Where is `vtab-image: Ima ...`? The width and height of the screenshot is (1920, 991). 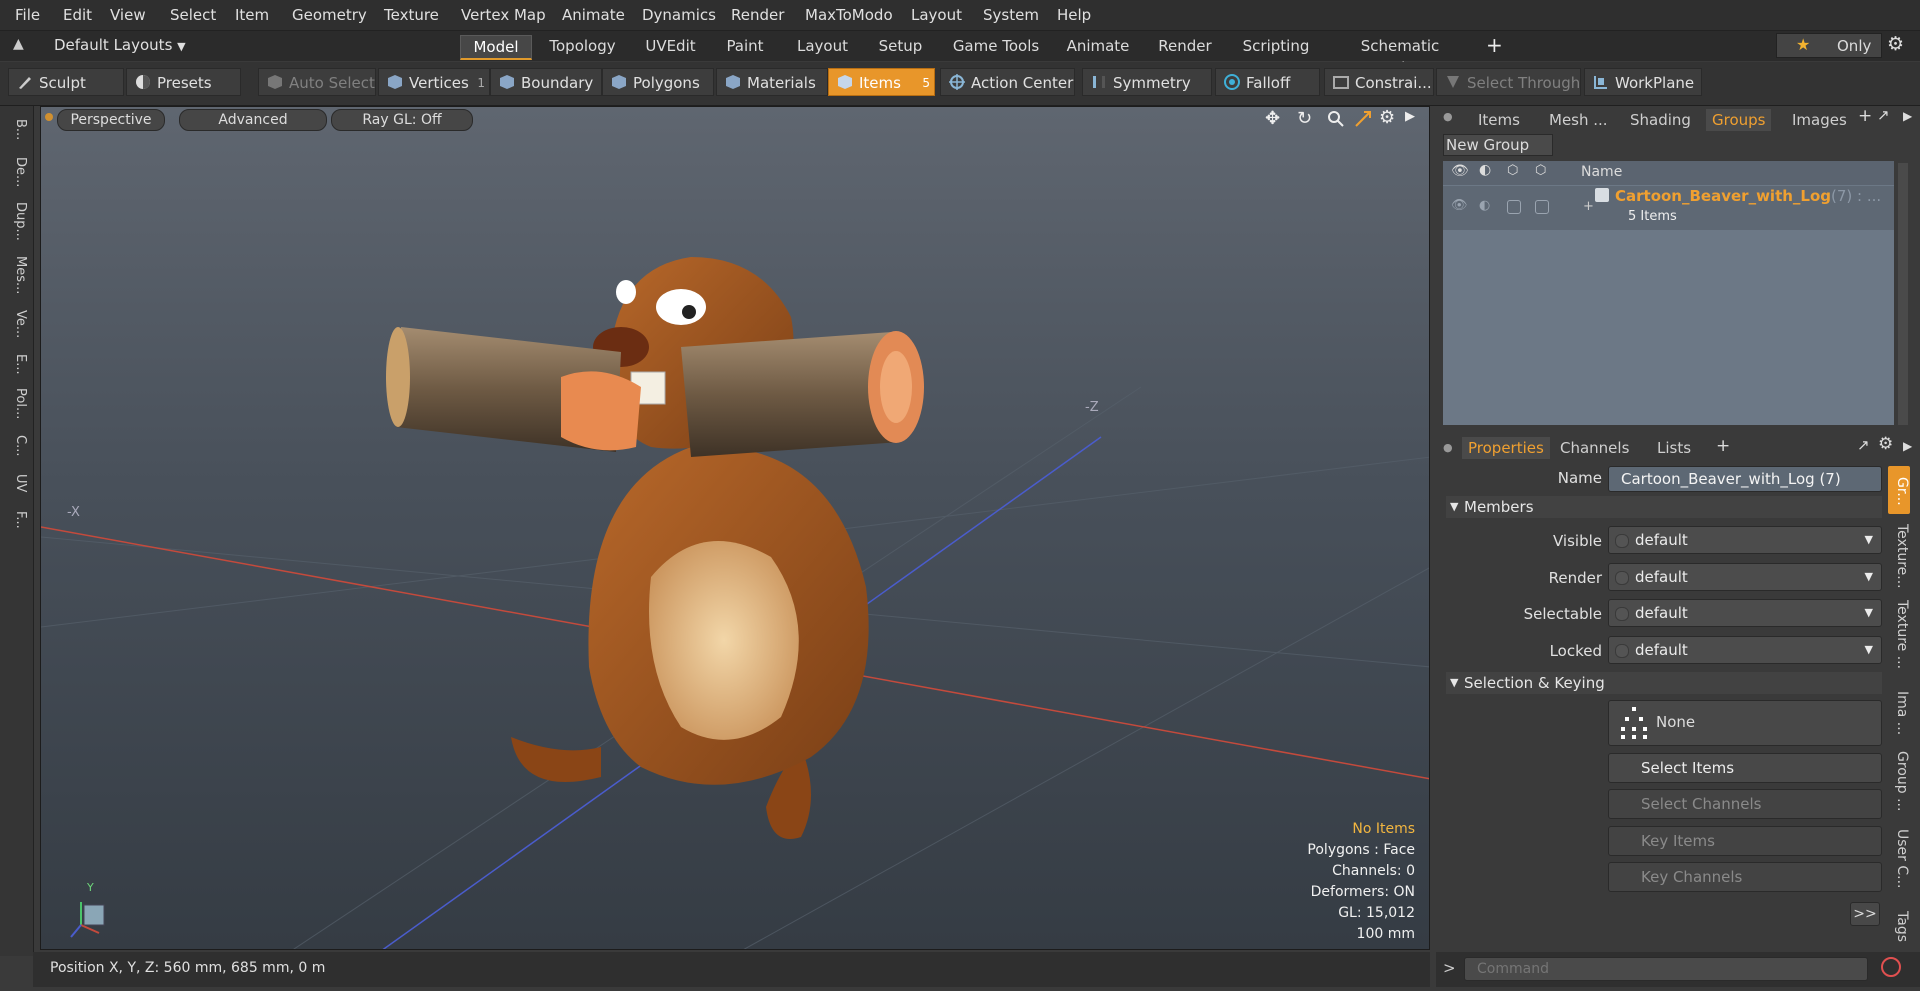 vtab-image: Ima ... is located at coordinates (1899, 713).